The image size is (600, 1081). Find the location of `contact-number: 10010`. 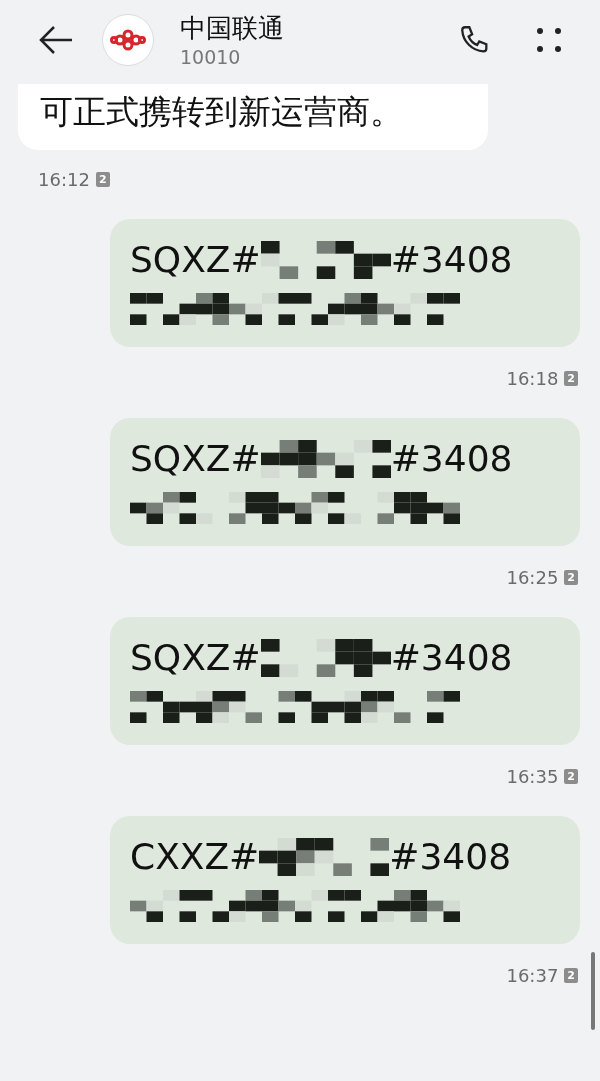

contact-number: 10010 is located at coordinates (211, 57).